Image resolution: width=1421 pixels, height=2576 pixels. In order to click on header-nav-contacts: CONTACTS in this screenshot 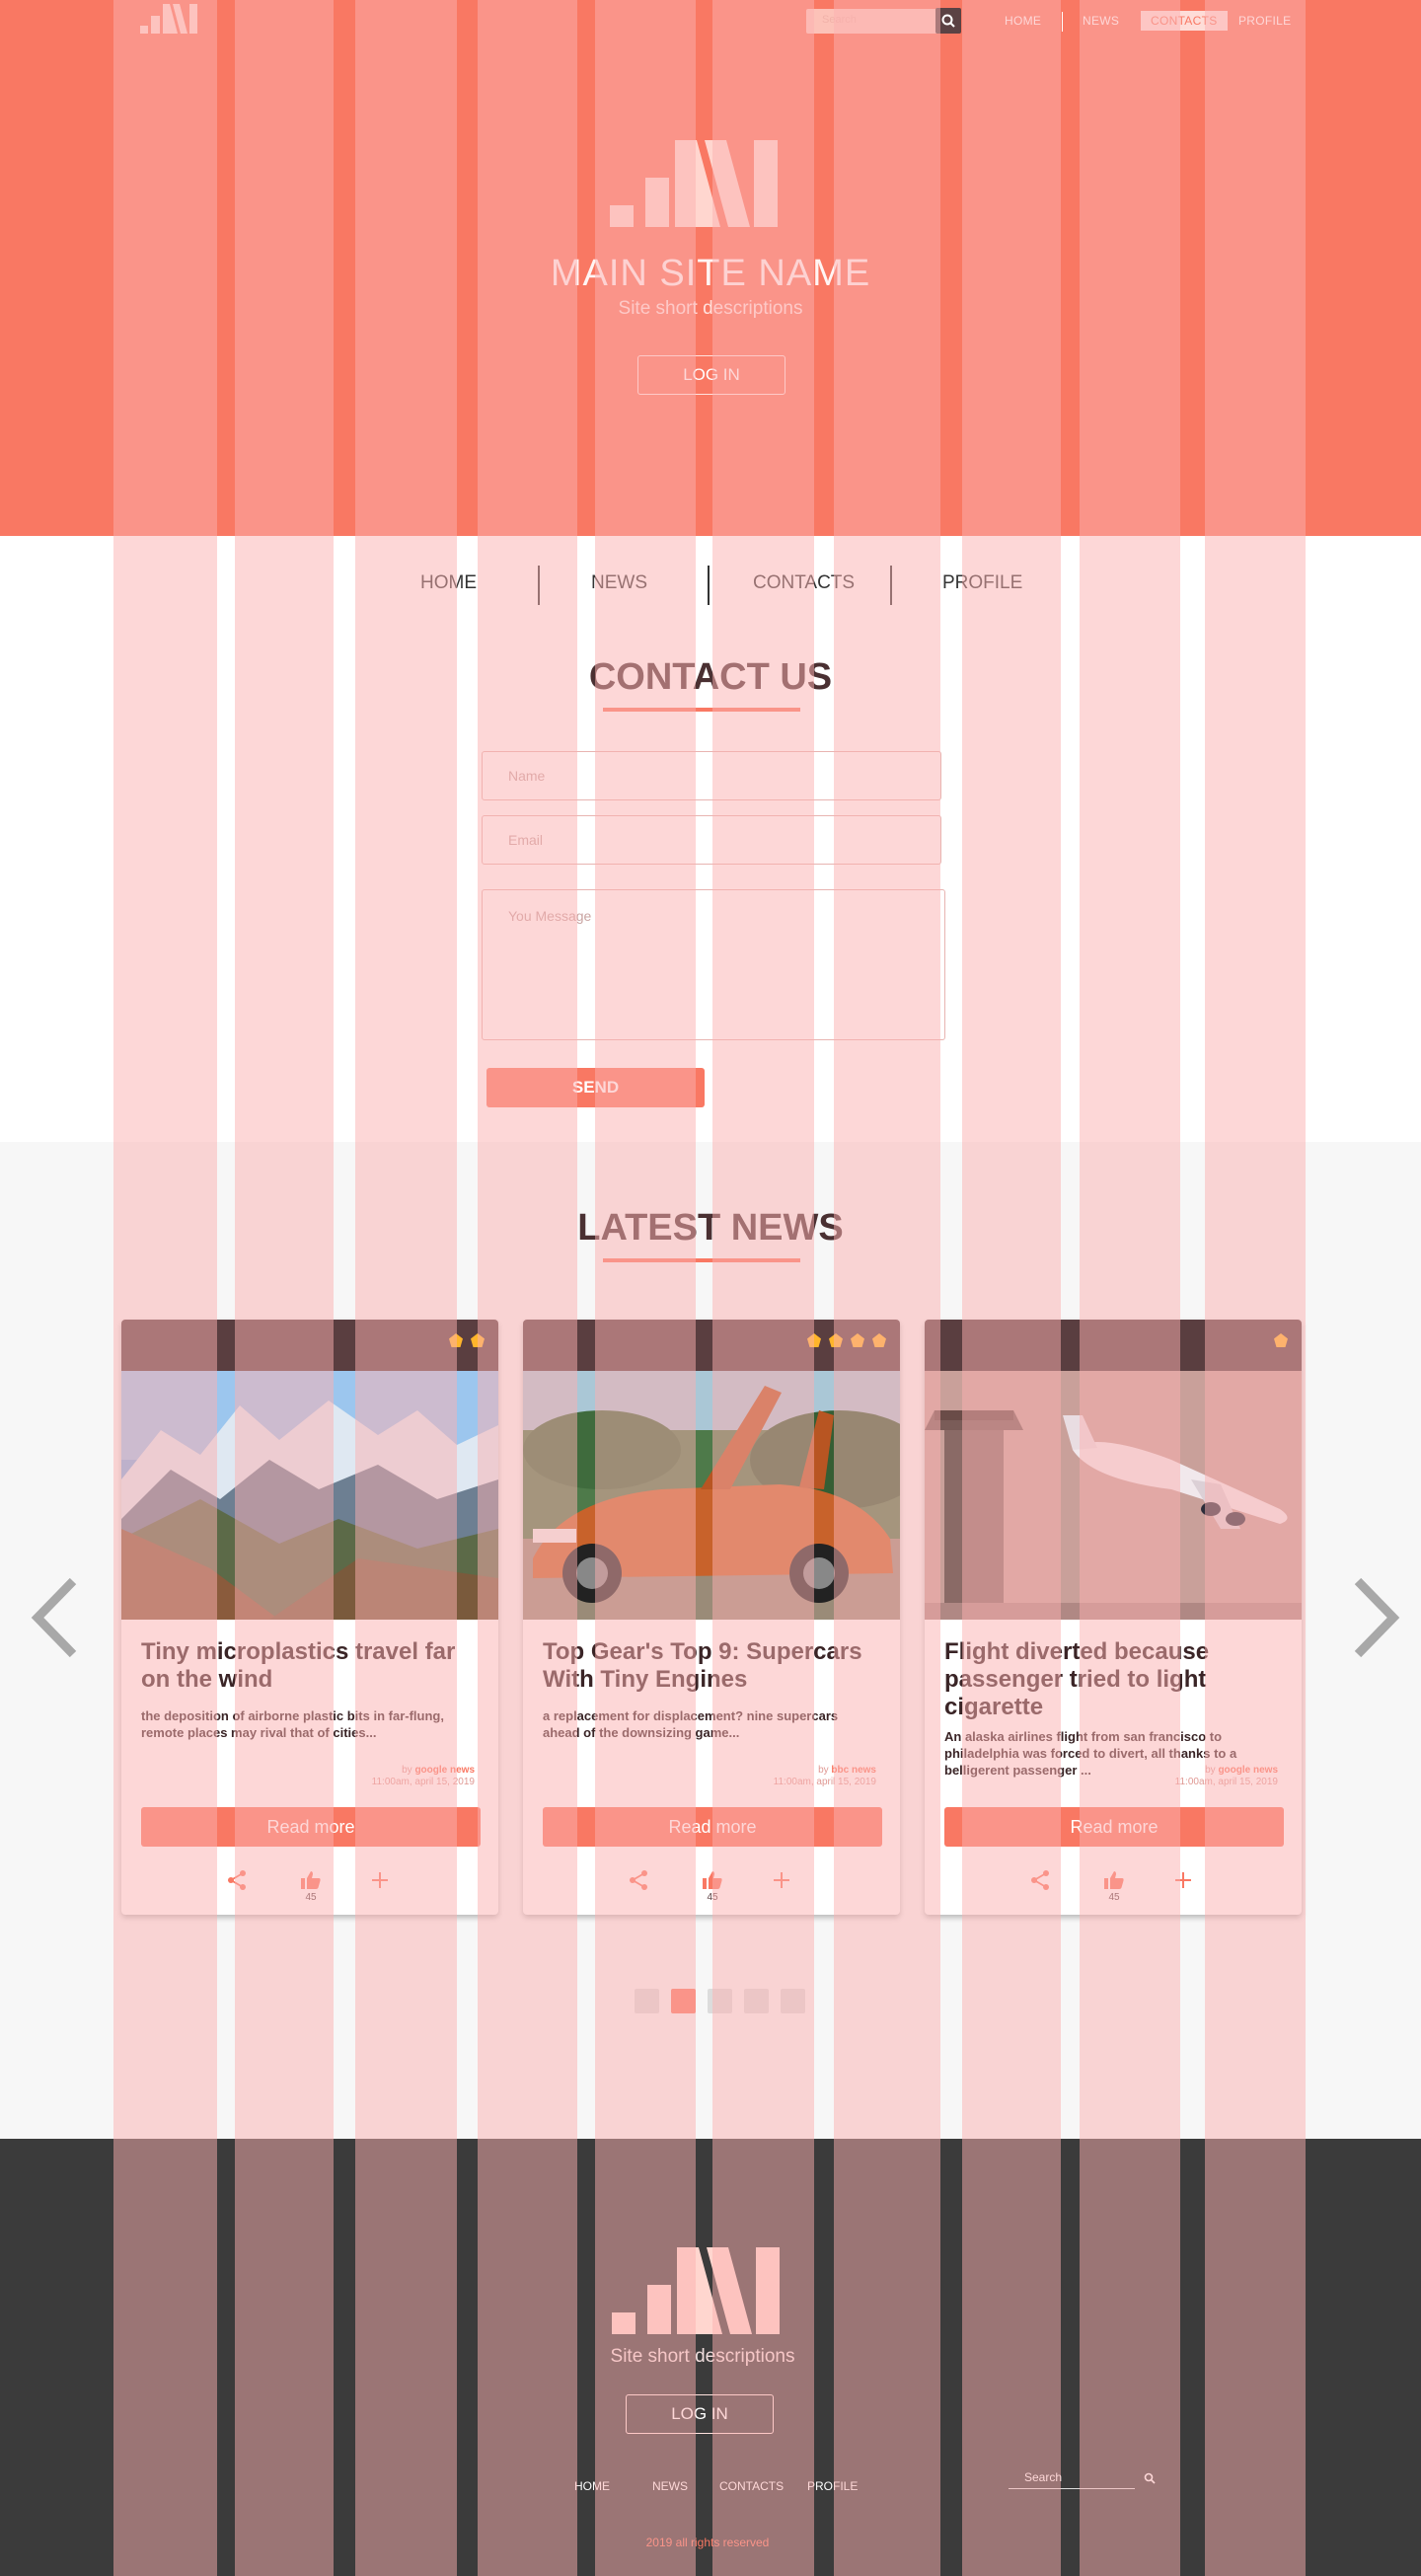, I will do `click(1185, 21)`.